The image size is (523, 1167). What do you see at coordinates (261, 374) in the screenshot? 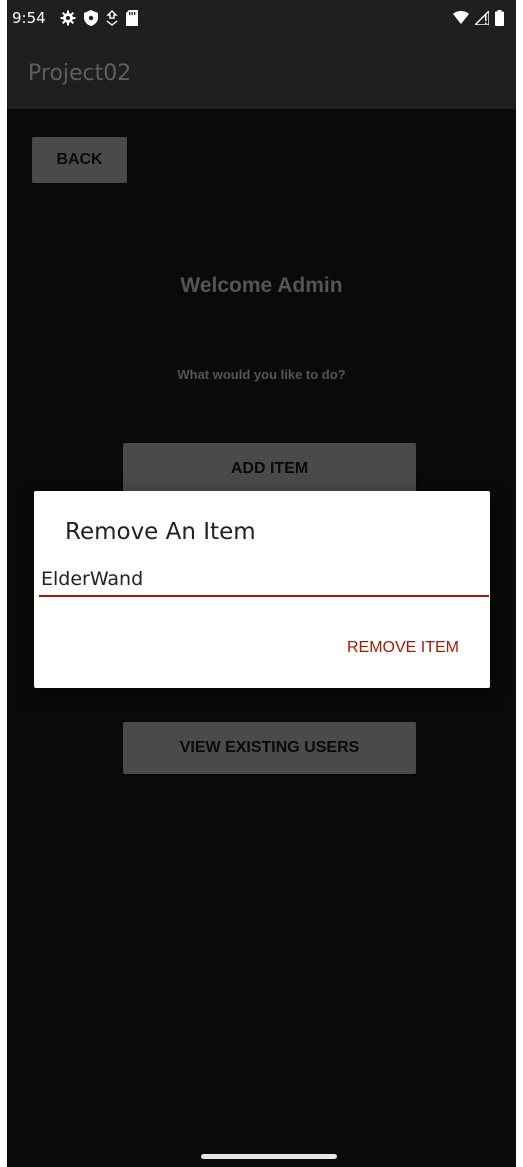
I see `prompt-text: What would you like to do?` at bounding box center [261, 374].